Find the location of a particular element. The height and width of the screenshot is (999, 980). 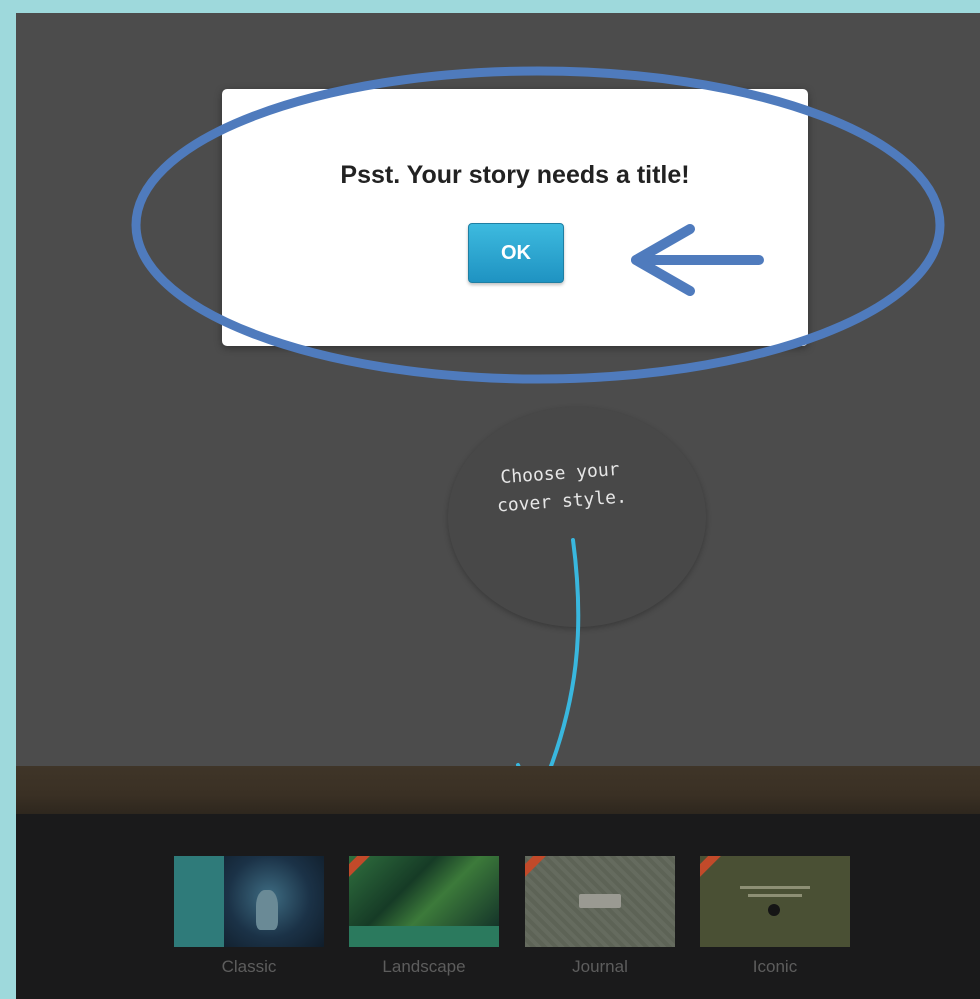

cover-label-classic: Classic is located at coordinates (249, 966).